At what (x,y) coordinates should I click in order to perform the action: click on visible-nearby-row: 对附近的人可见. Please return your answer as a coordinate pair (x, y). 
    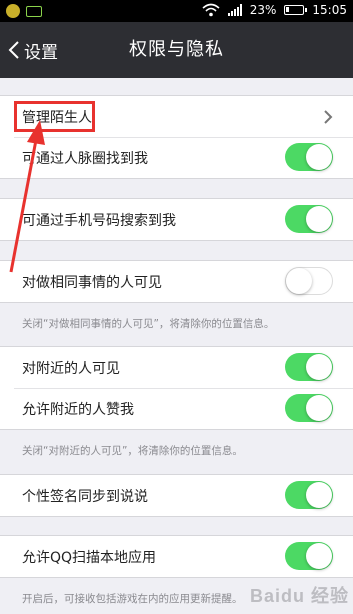
    Looking at the image, I should click on (176, 367).